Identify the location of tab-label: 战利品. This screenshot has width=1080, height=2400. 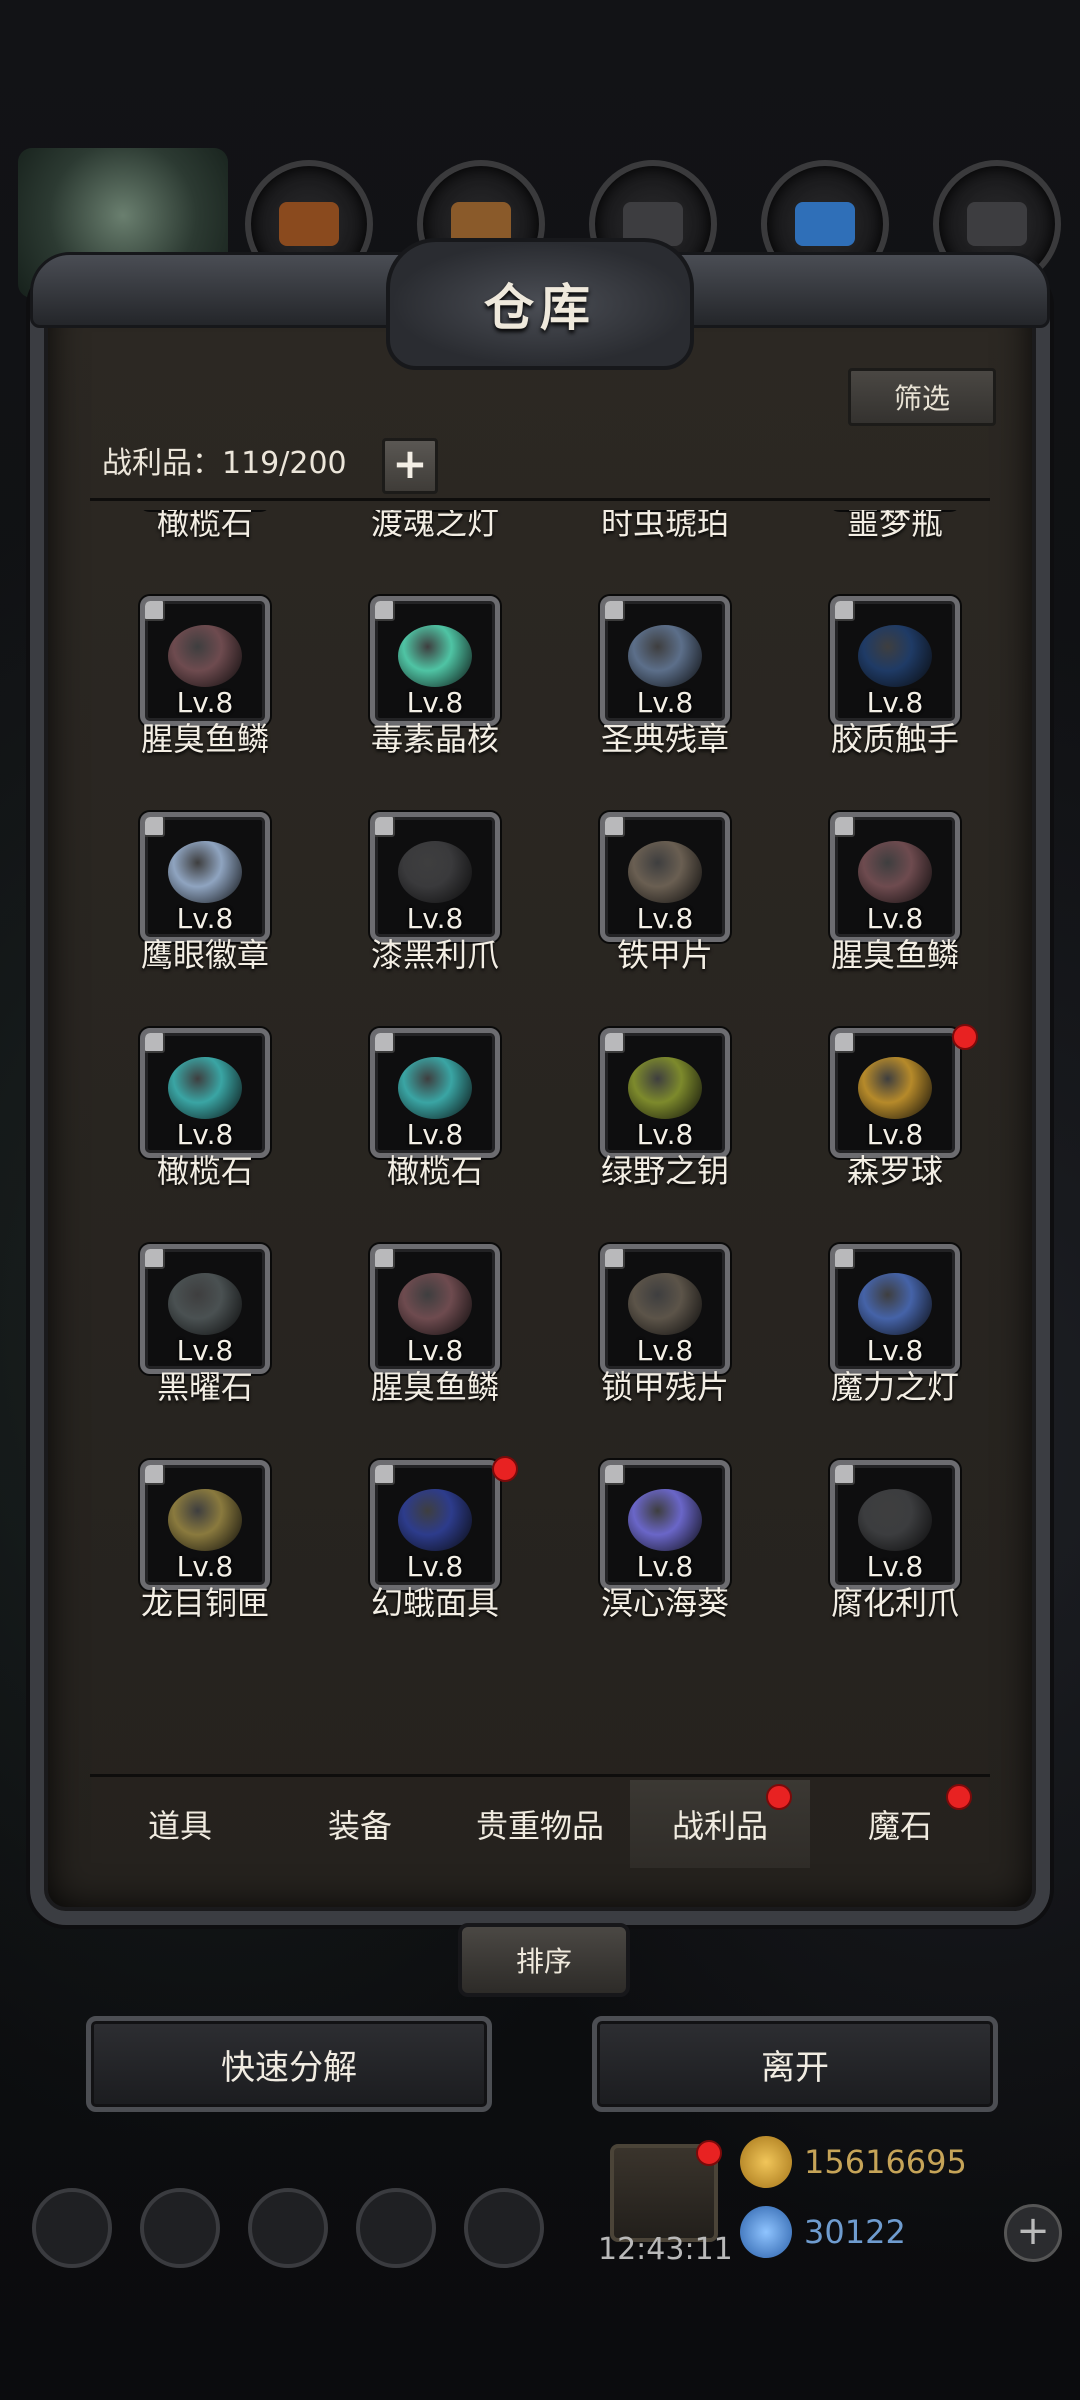
(719, 1826).